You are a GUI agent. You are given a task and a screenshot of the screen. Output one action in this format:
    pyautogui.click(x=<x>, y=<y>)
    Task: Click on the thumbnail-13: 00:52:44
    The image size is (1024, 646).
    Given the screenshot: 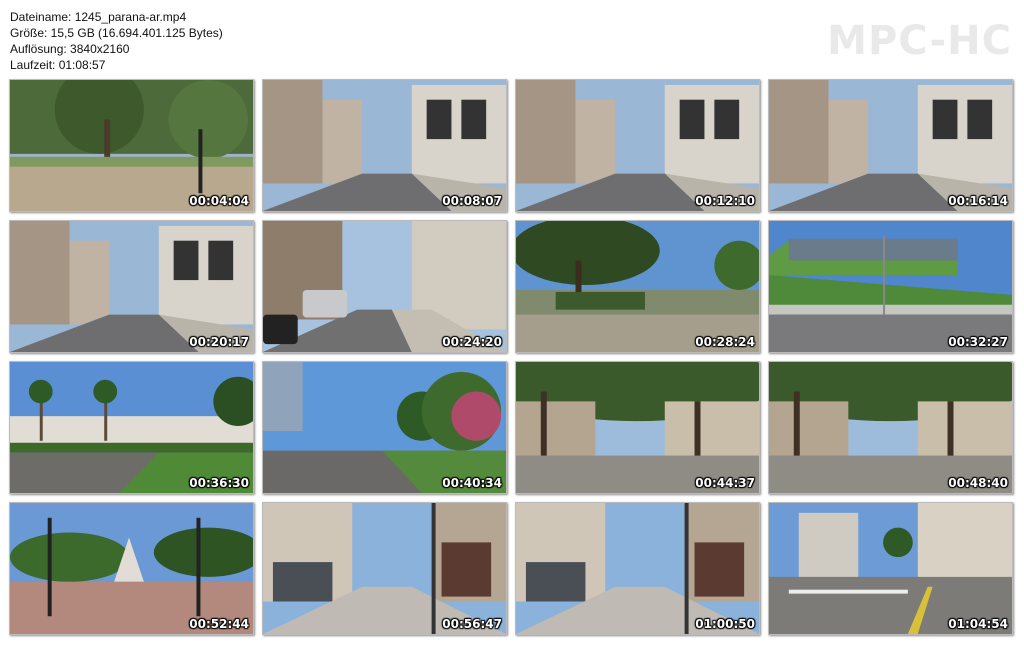 What is the action you would take?
    pyautogui.click(x=131, y=568)
    